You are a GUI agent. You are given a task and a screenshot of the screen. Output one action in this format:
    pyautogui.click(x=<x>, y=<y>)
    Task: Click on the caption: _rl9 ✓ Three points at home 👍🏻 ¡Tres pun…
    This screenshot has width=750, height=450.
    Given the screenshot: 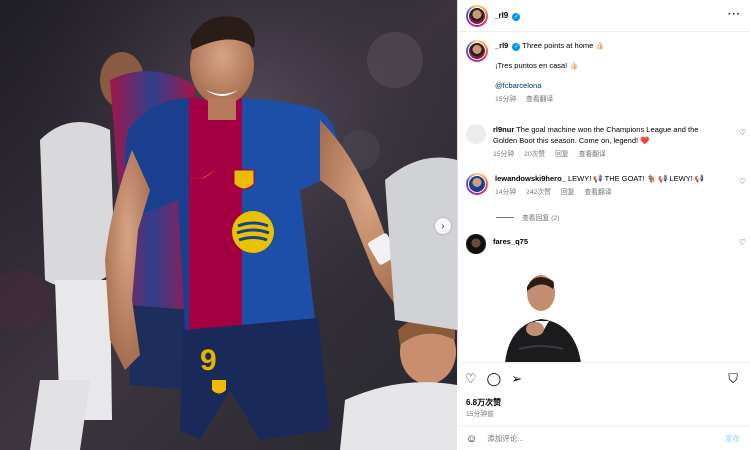 What is the action you would take?
    pyautogui.click(x=606, y=72)
    